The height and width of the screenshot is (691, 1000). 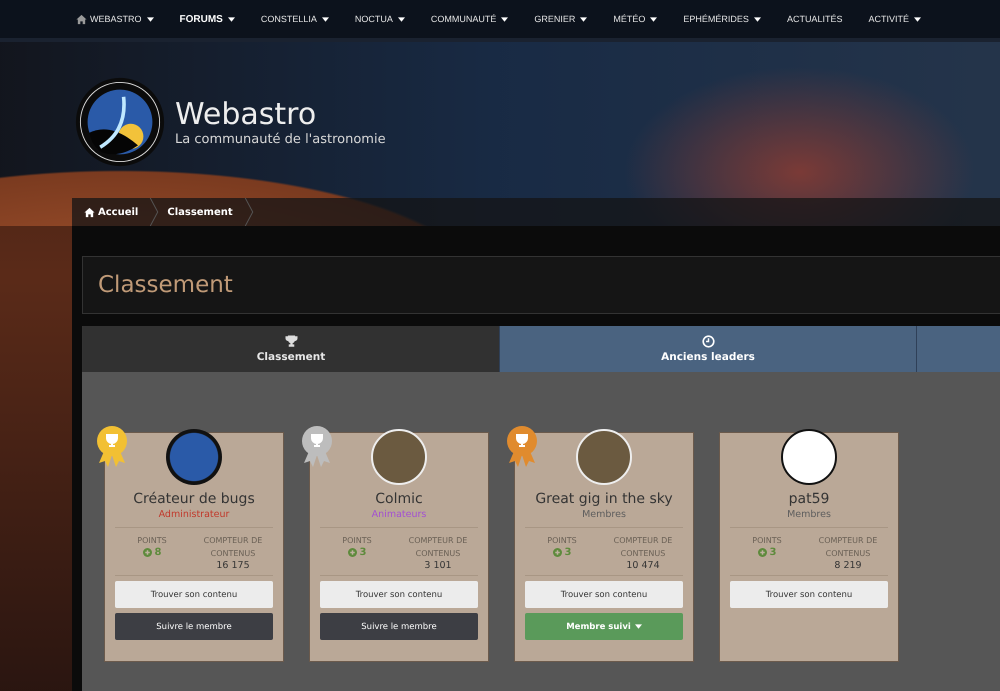 What do you see at coordinates (291, 341) in the screenshot?
I see `trophy-icon` at bounding box center [291, 341].